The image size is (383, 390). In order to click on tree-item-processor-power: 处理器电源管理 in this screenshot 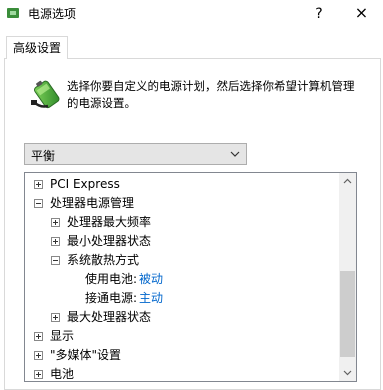, I will do `click(182, 203)`.